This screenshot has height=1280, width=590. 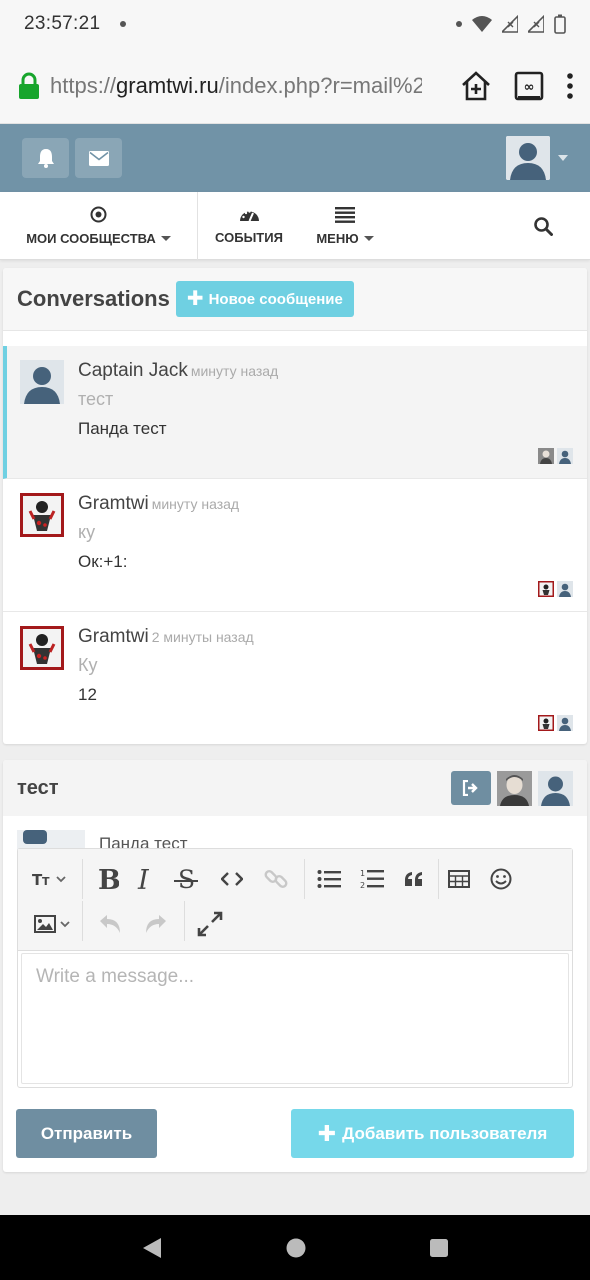 I want to click on nav-label: СОБЫТИЯ, so click(x=249, y=237).